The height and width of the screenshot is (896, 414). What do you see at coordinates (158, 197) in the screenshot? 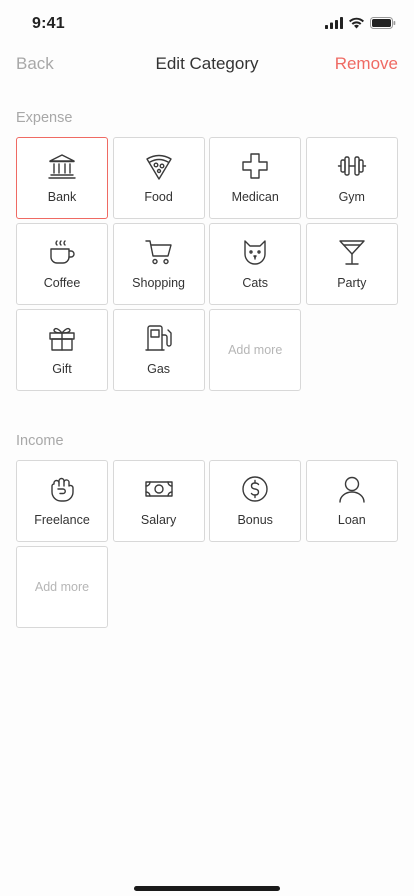
I see `category-label: Food` at bounding box center [158, 197].